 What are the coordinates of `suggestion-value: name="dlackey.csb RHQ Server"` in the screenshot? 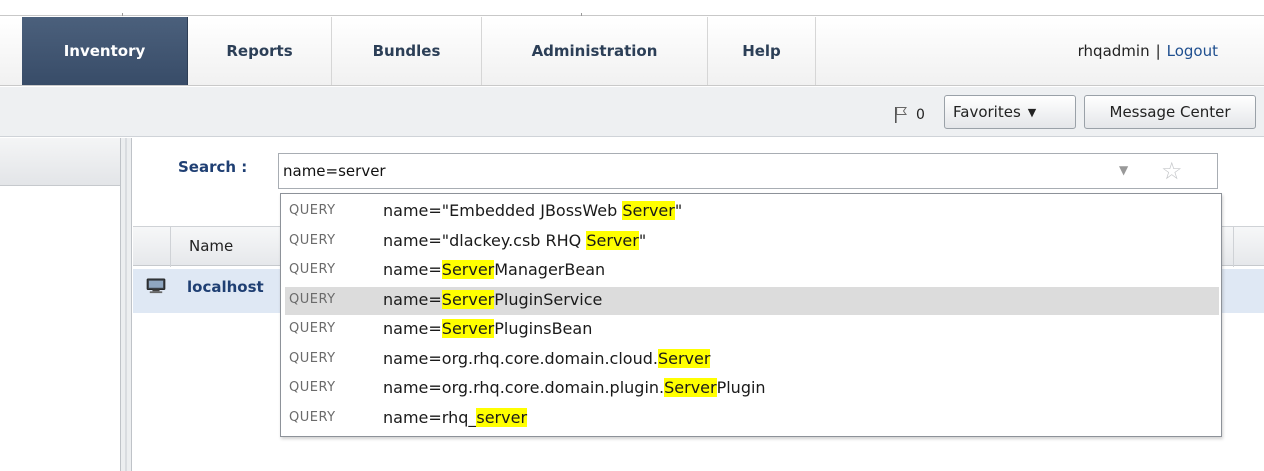 It's located at (515, 240).